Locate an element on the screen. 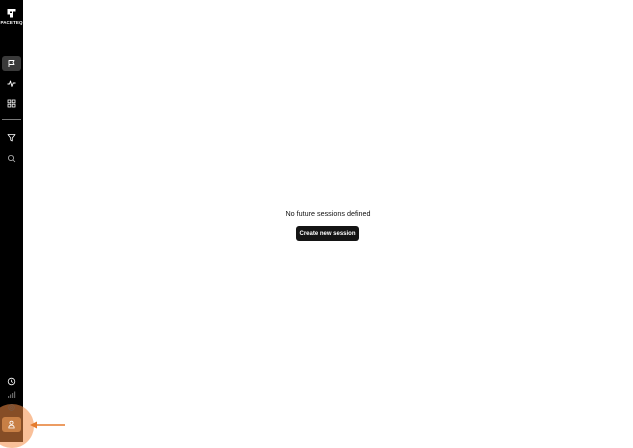  signal-icon is located at coordinates (12, 394).